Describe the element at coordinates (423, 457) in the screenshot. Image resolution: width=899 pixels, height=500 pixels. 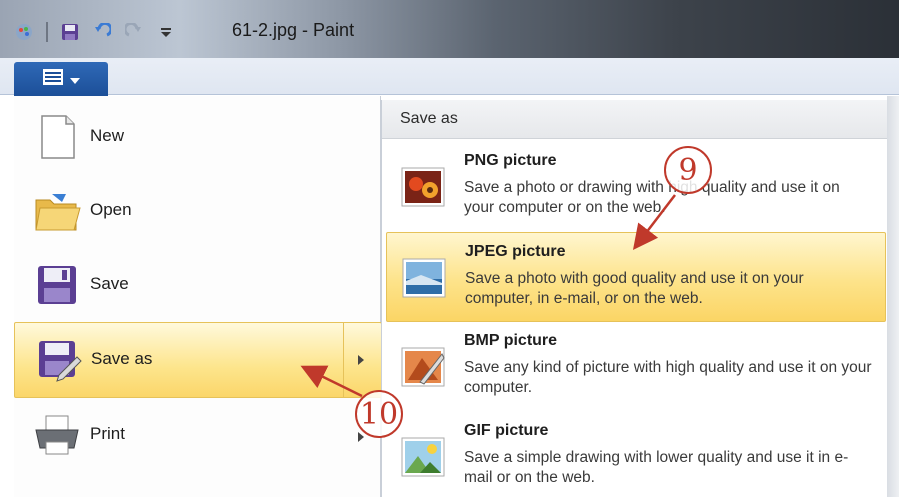
I see `gif-picture-icon` at that location.